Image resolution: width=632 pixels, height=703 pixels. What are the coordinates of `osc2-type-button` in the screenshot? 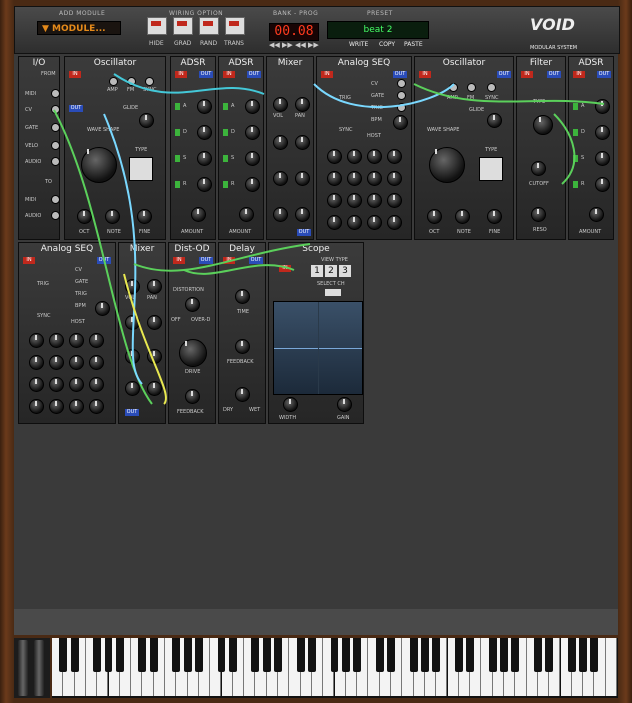 It's located at (491, 169).